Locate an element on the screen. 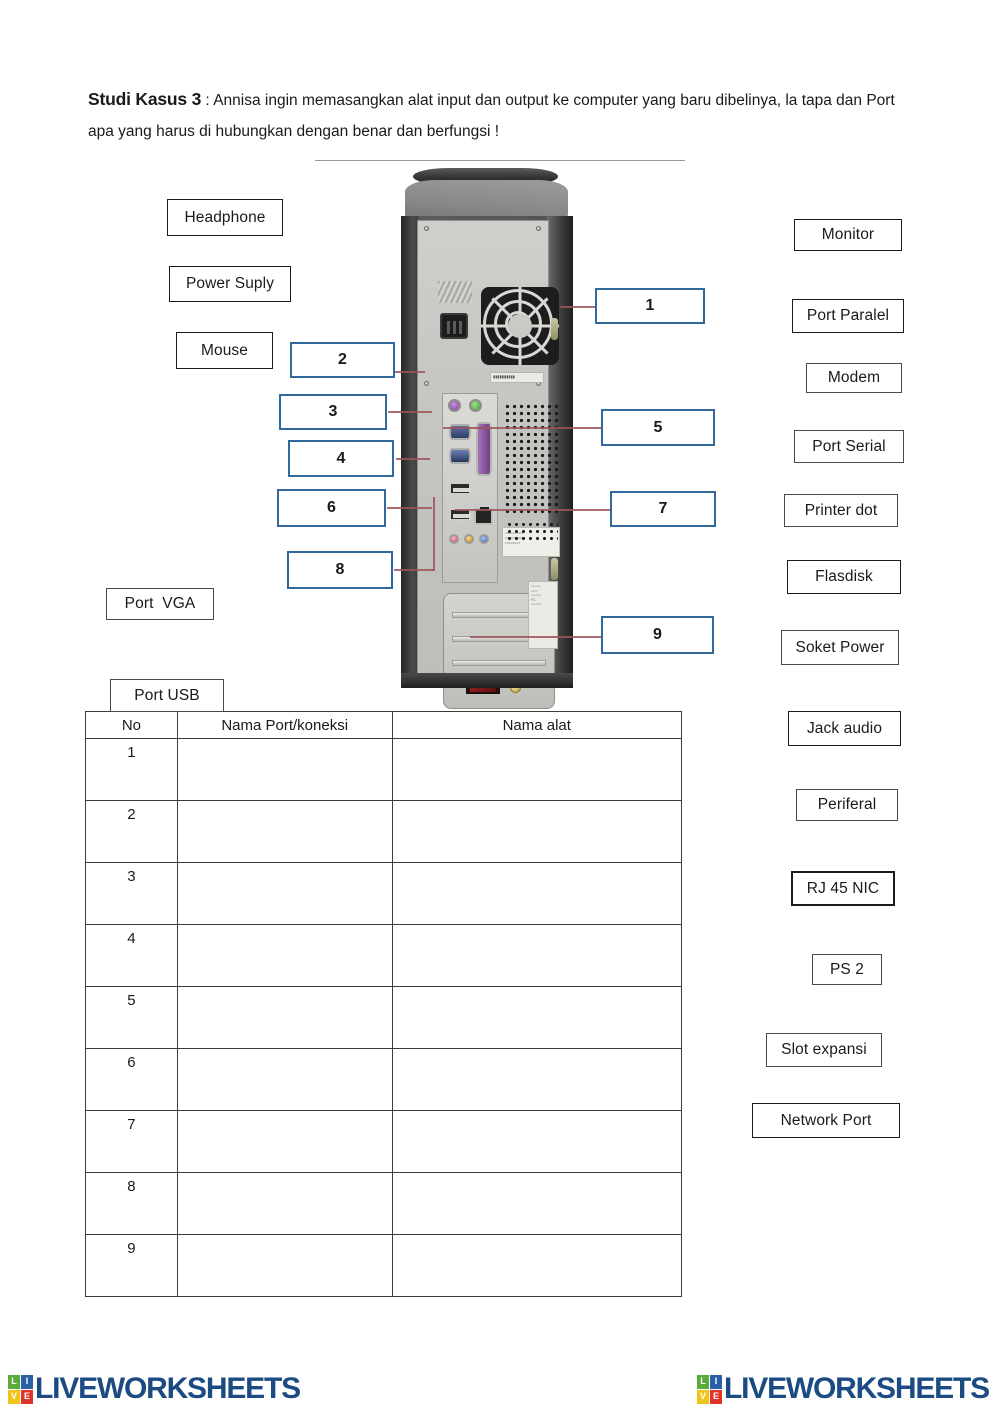 This screenshot has width=1000, height=1413. word-bank-label: Port Paralel is located at coordinates (848, 315).